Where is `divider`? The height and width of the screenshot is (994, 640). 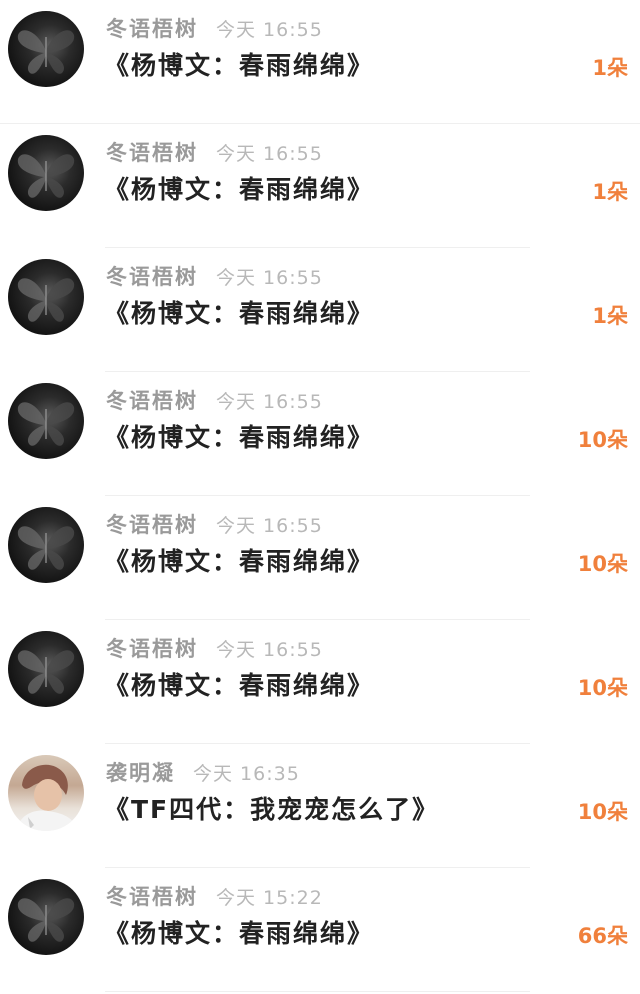 divider is located at coordinates (317, 991).